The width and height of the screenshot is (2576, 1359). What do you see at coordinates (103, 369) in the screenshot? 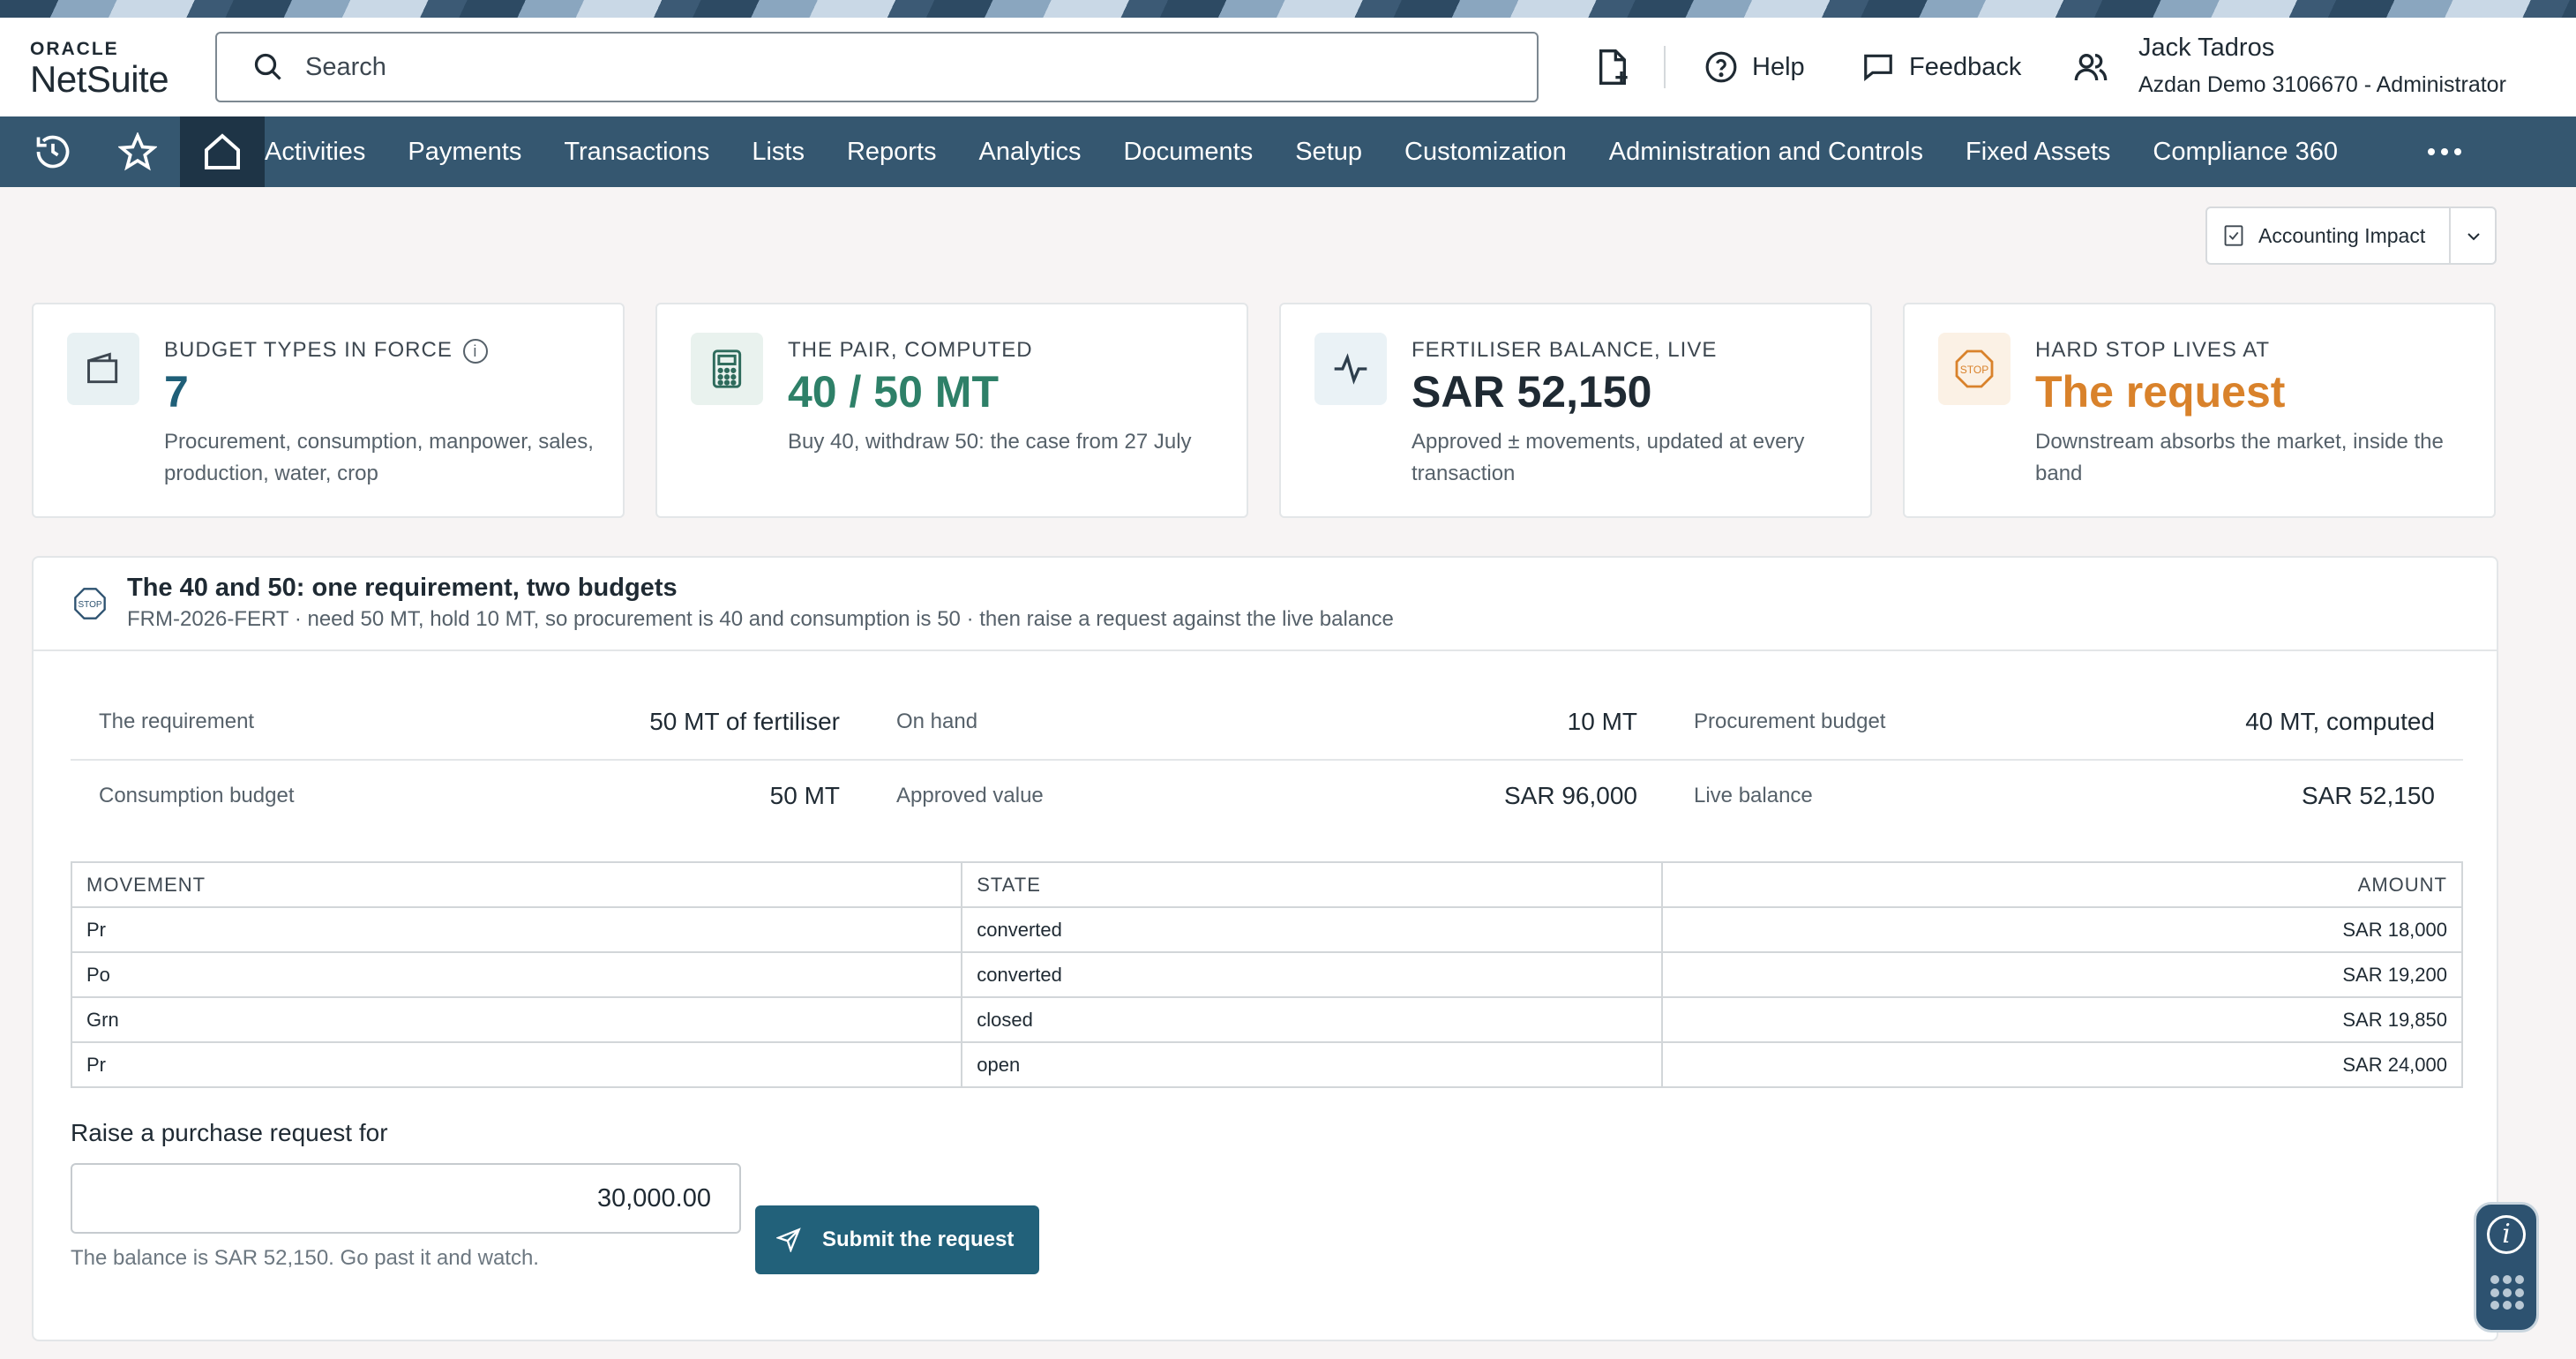
I see `wallet-icon` at bounding box center [103, 369].